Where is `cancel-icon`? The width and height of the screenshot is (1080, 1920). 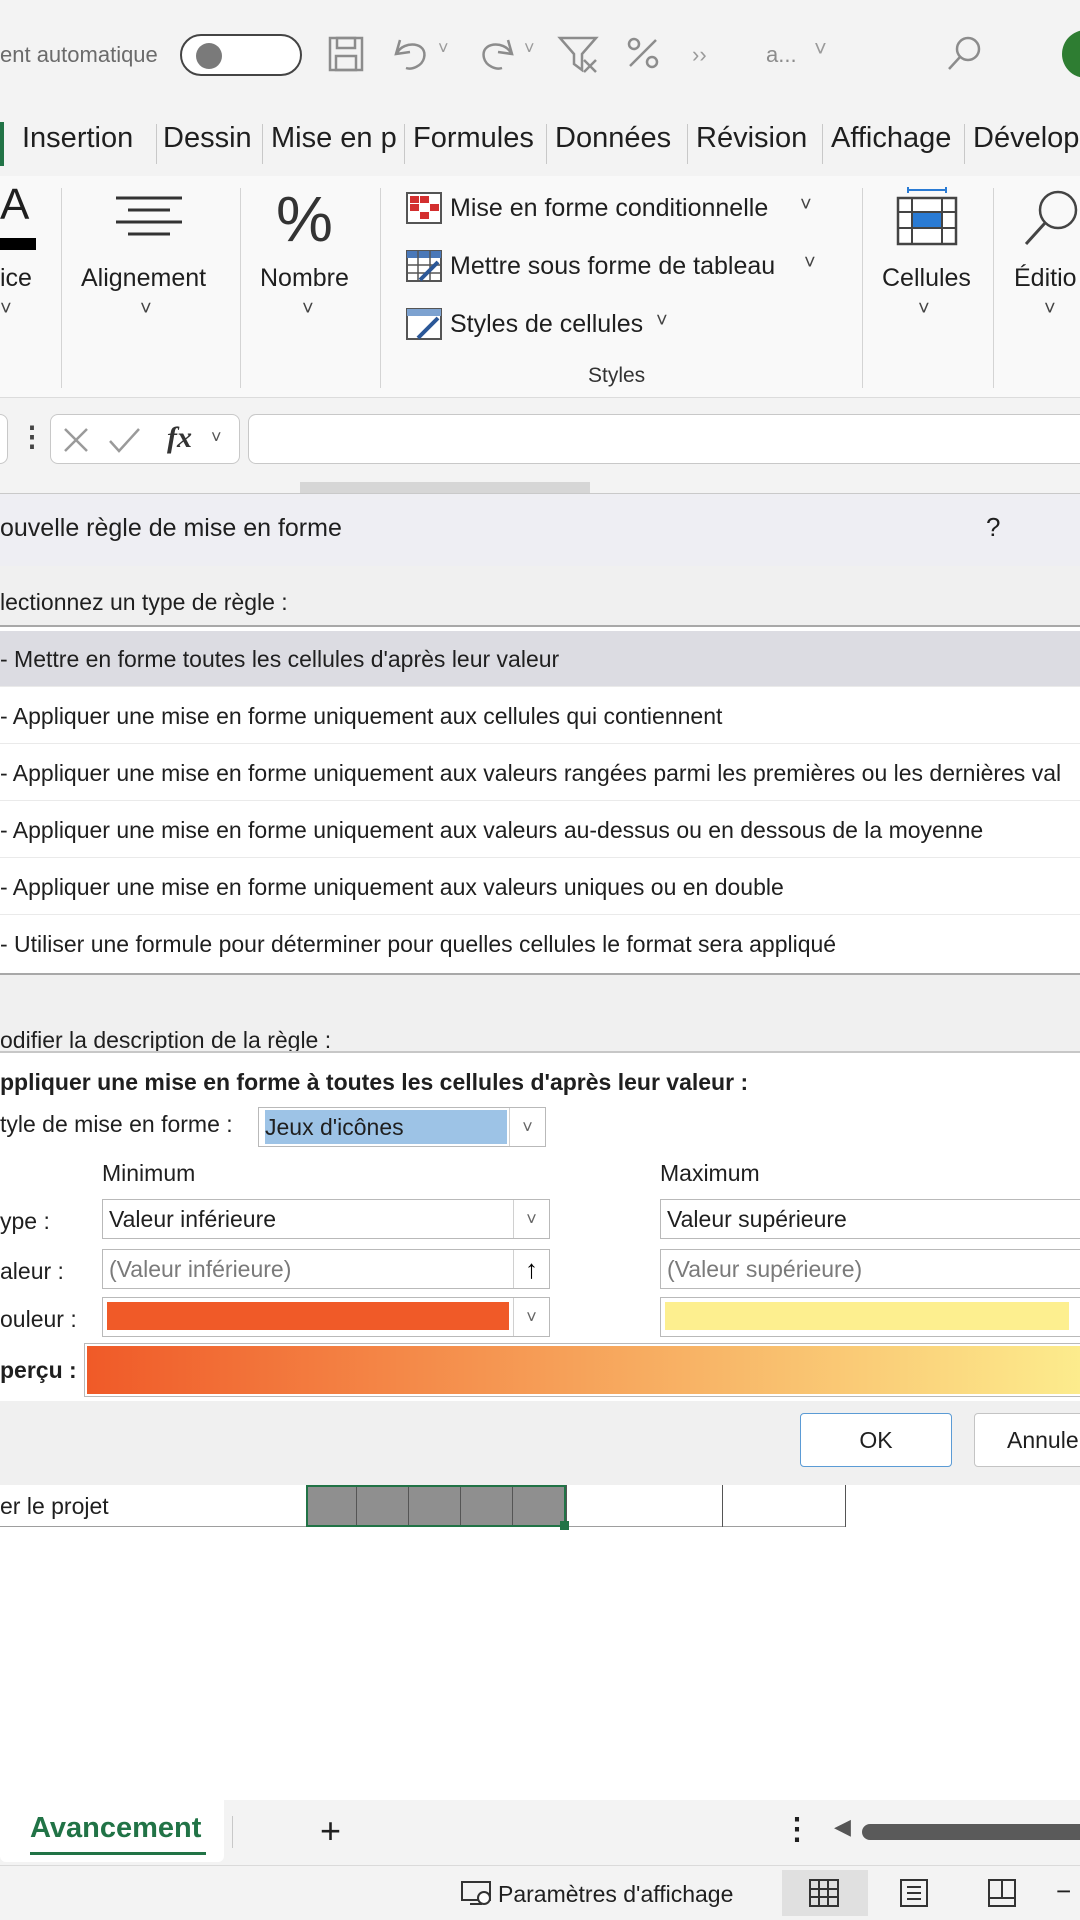
cancel-icon is located at coordinates (76, 440).